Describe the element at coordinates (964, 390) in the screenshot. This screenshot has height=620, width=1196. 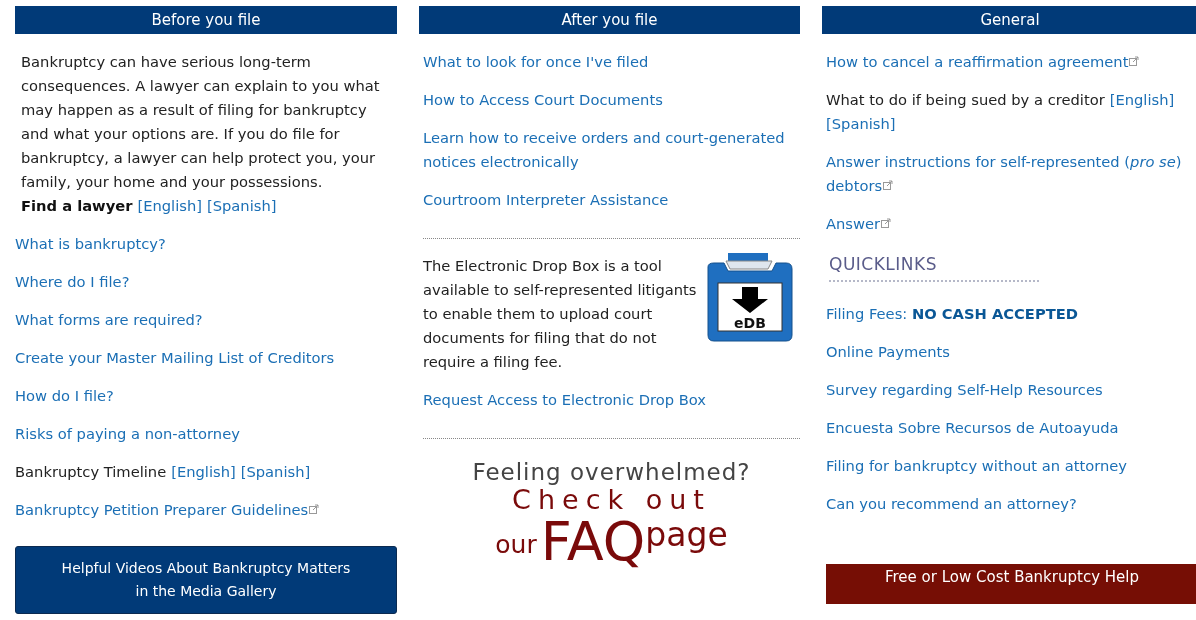
I see `link: Survey regarding Self-Help Resources` at that location.